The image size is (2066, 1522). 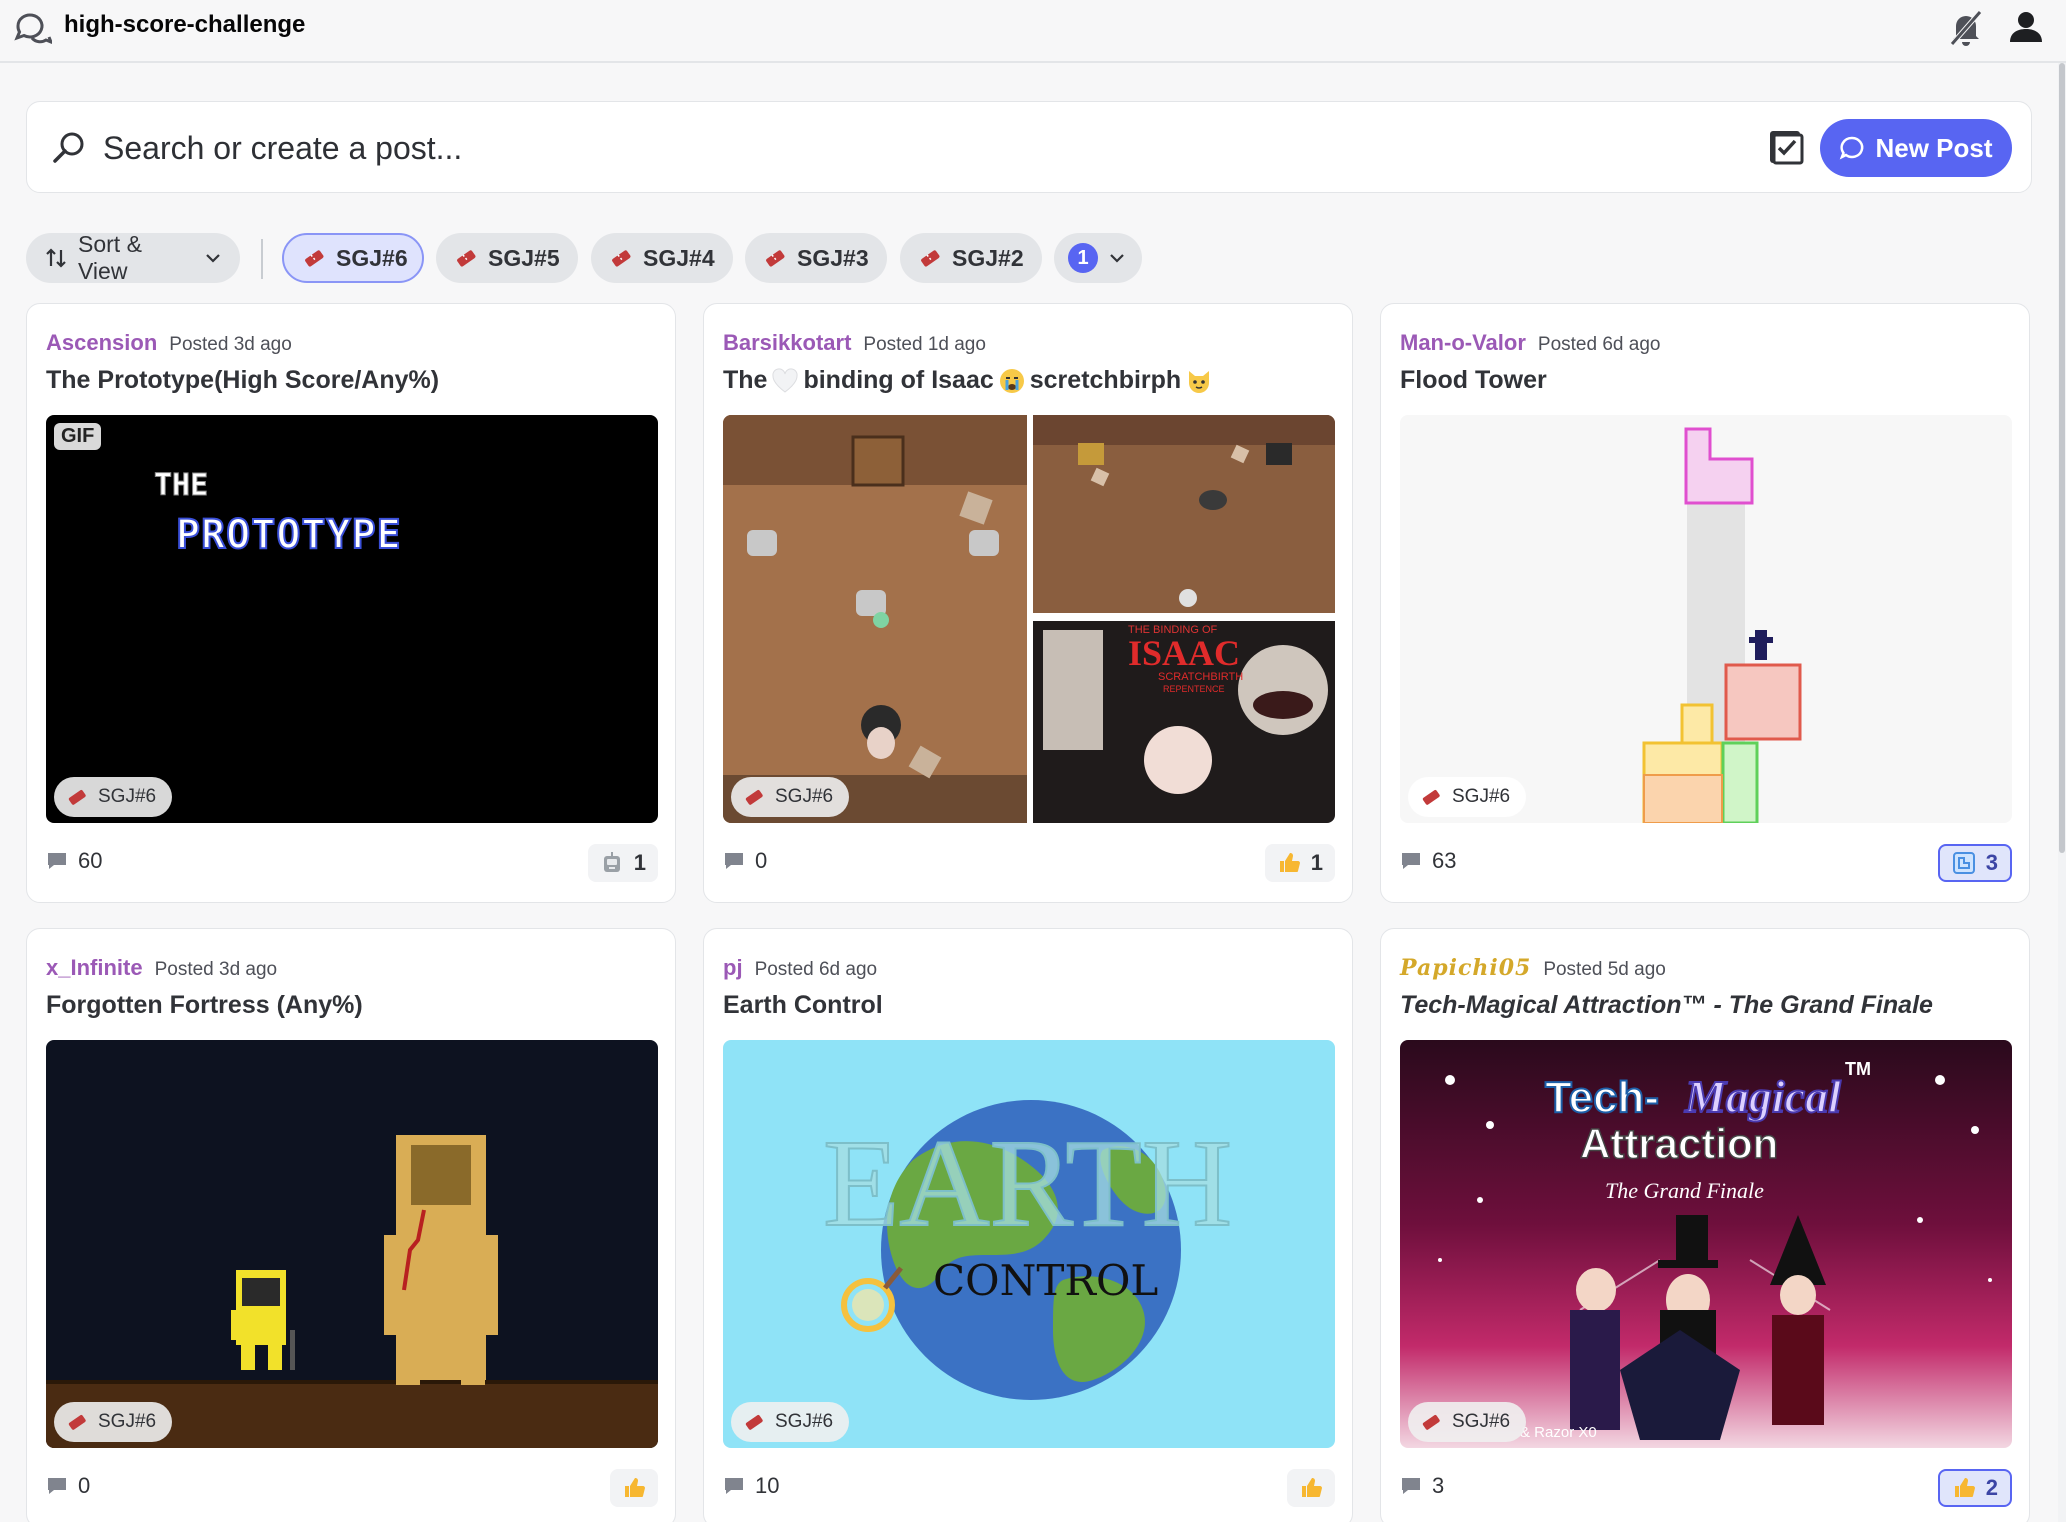 I want to click on new-post-button: New Post, so click(x=1916, y=148).